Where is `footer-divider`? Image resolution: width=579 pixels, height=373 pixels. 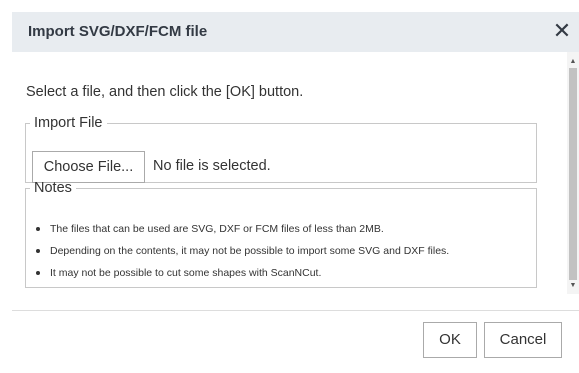
footer-divider is located at coordinates (295, 310).